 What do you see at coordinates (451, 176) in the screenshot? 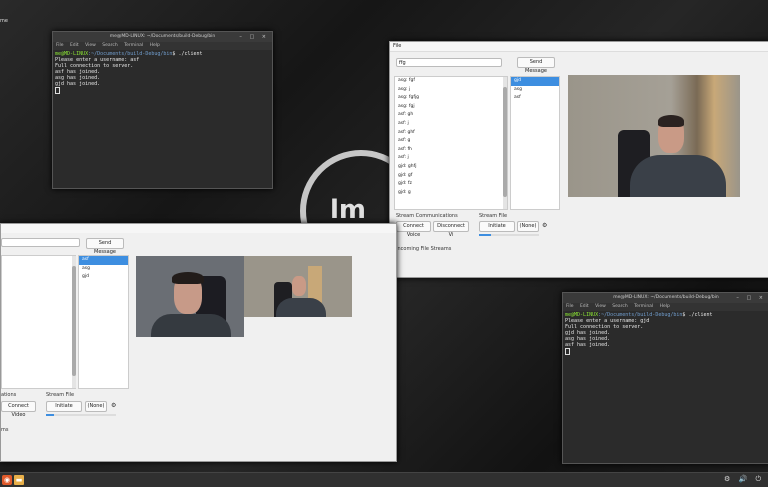
I see `list-item: gjd: gf` at bounding box center [451, 176].